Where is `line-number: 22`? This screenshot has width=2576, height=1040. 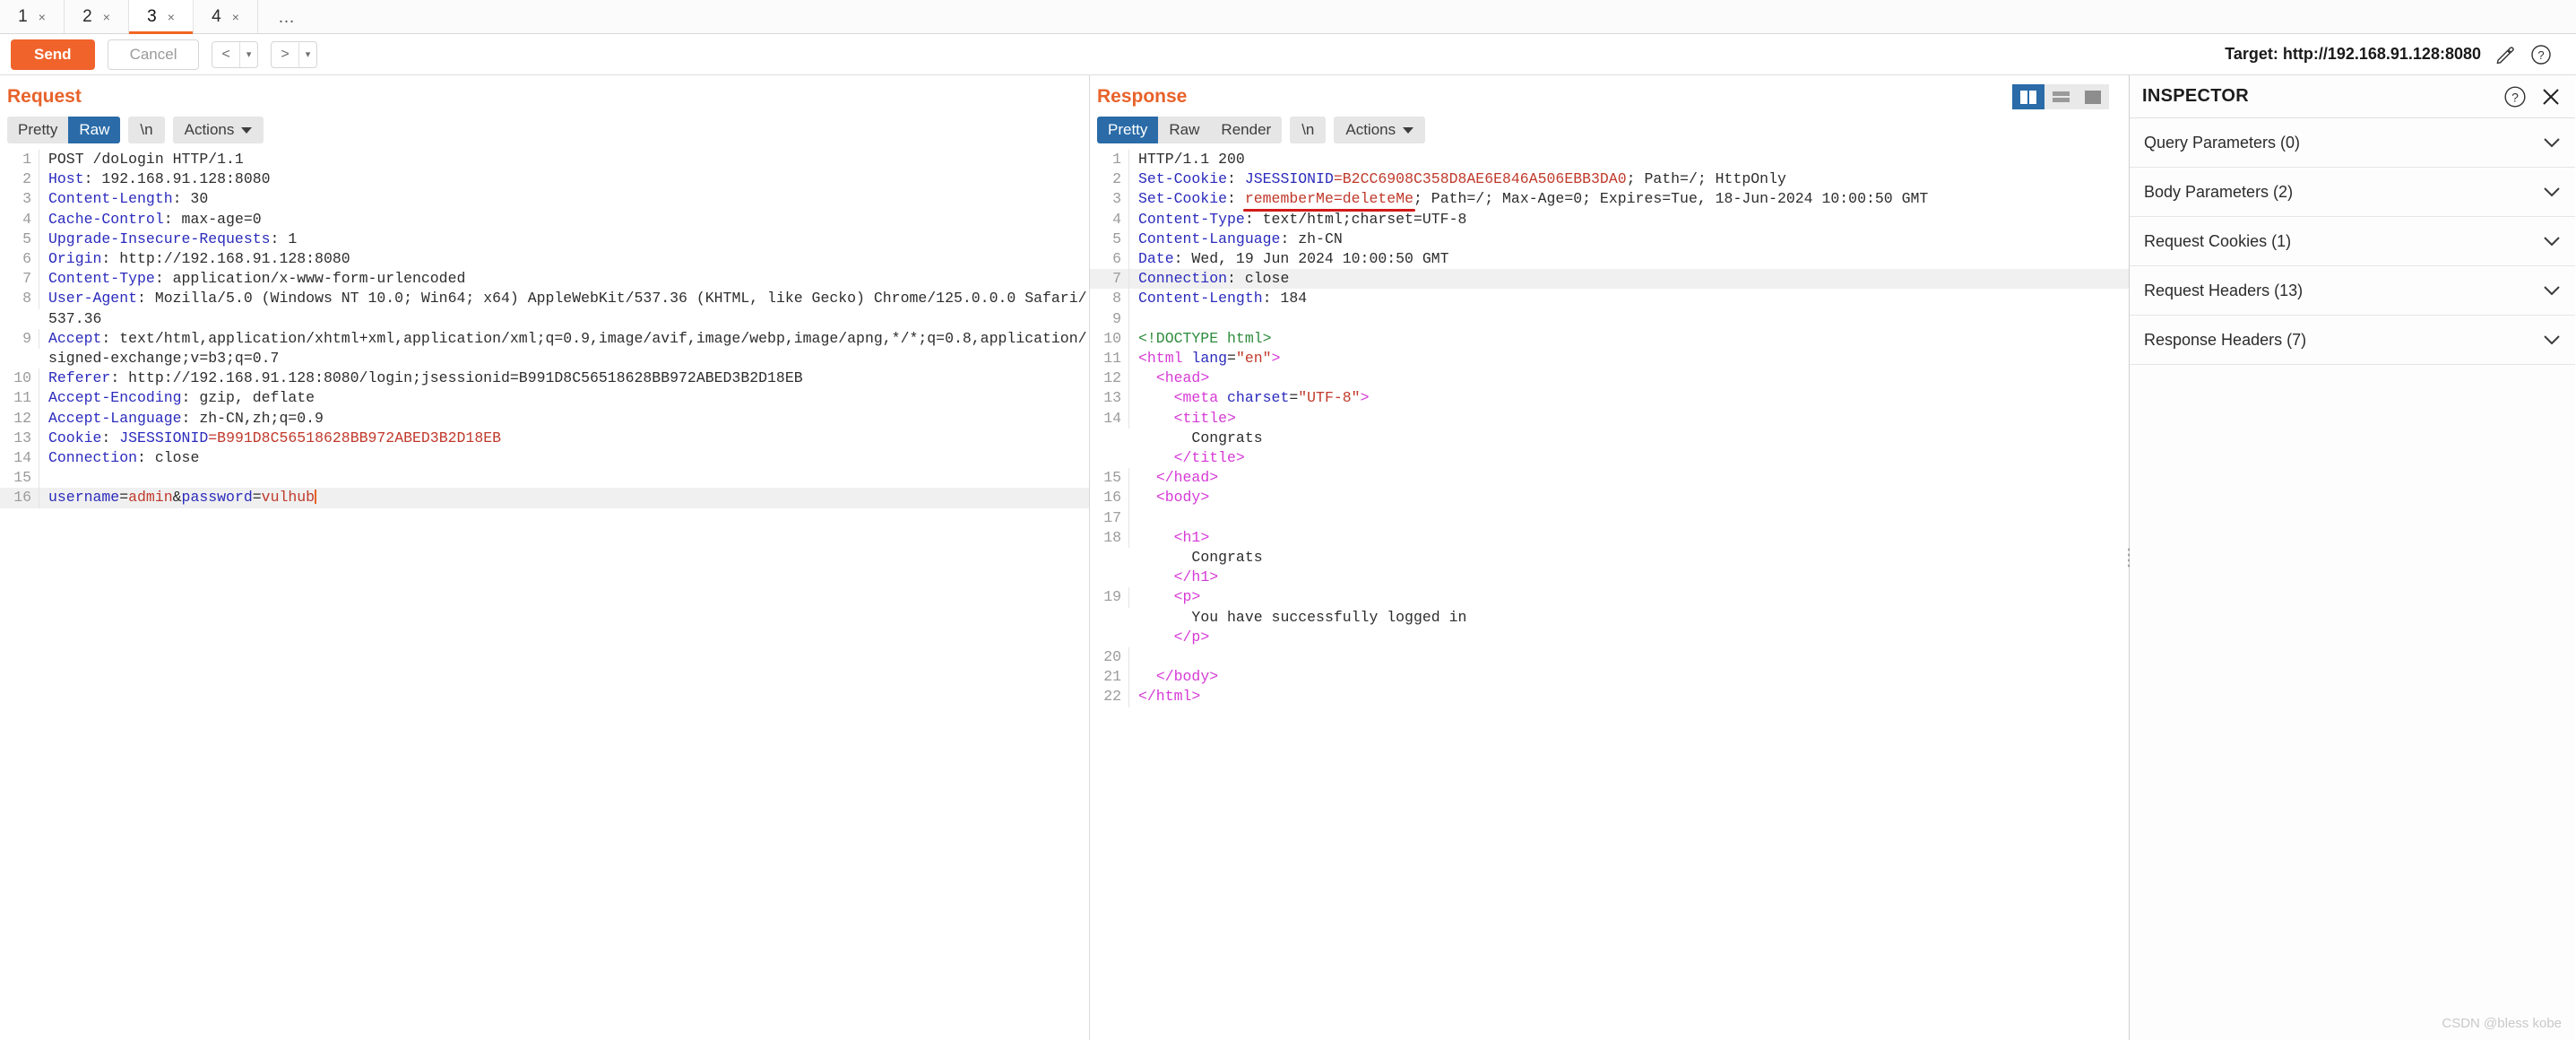
line-number: 22 is located at coordinates (1109, 697).